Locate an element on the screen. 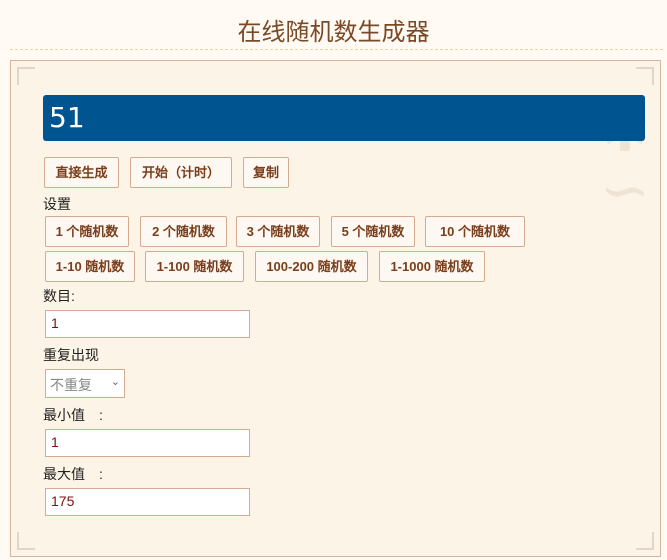 The image size is (667, 560). range-1-100-button: 1-100 随机数 is located at coordinates (194, 266).